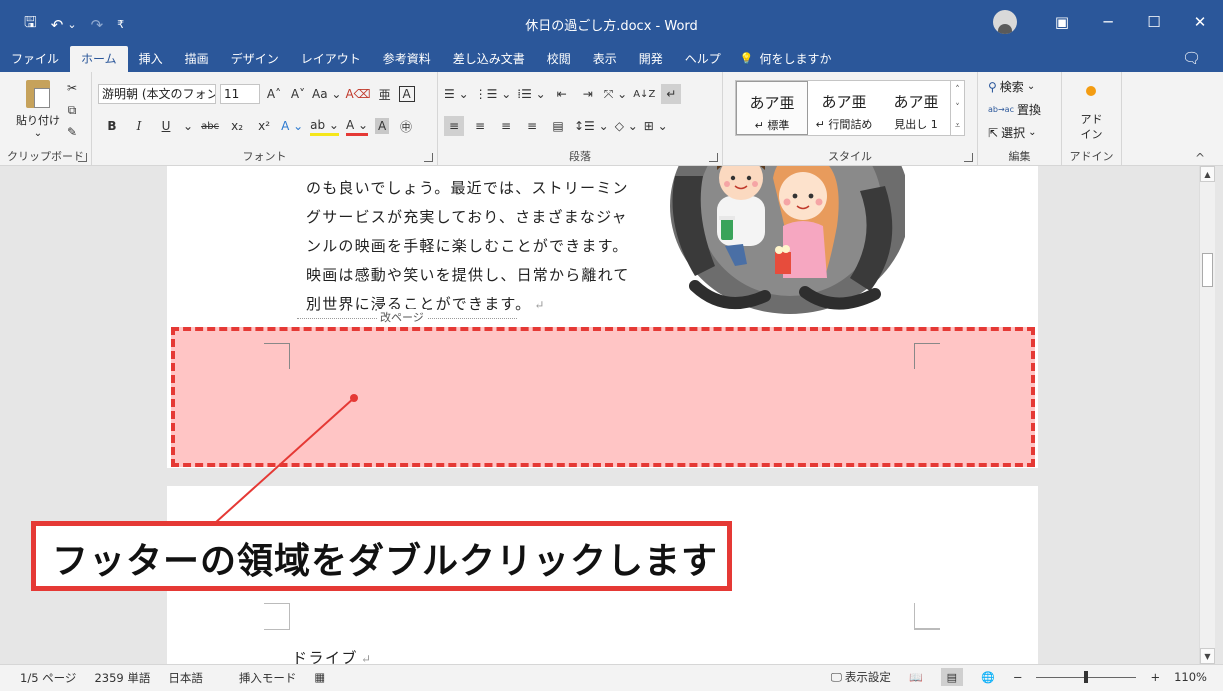 This screenshot has width=1223, height=691. What do you see at coordinates (1091, 127) in the screenshot?
I see `addins-button: アド イン` at bounding box center [1091, 127].